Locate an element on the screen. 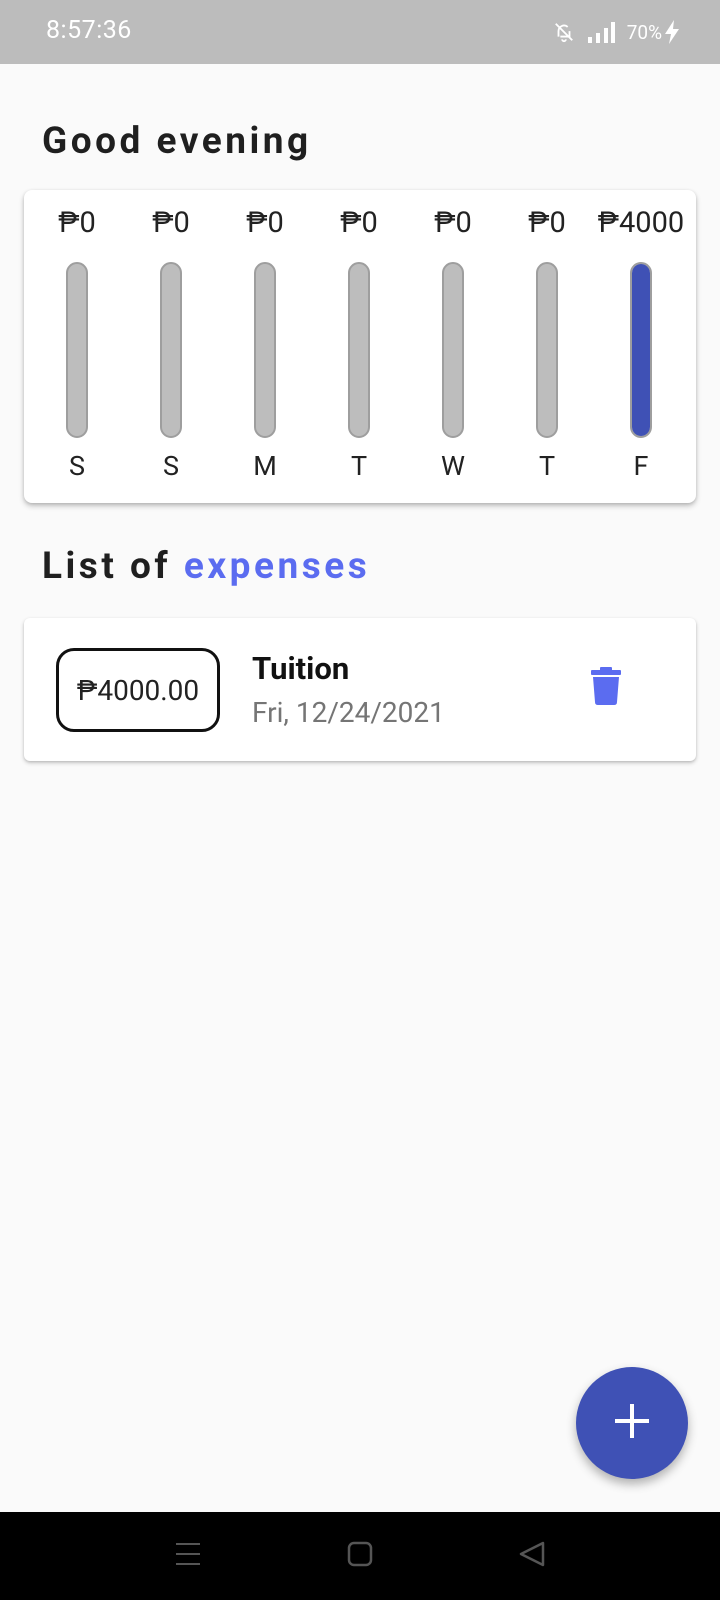 The height and width of the screenshot is (1600, 720). list-heading-prefix: List of is located at coordinates (107, 566).